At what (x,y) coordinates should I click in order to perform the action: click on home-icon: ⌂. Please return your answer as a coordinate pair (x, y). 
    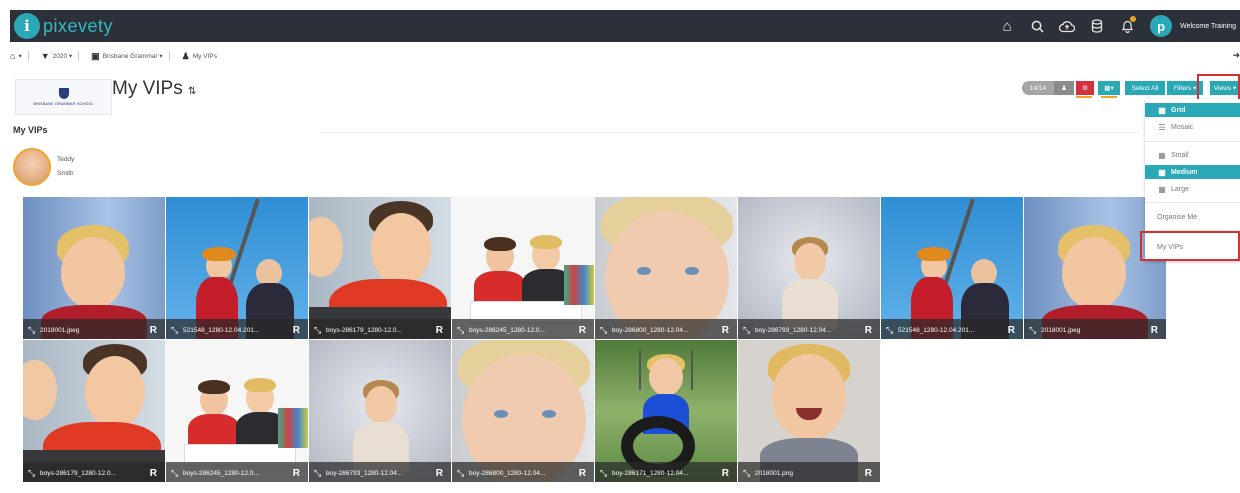
    Looking at the image, I should click on (1007, 26).